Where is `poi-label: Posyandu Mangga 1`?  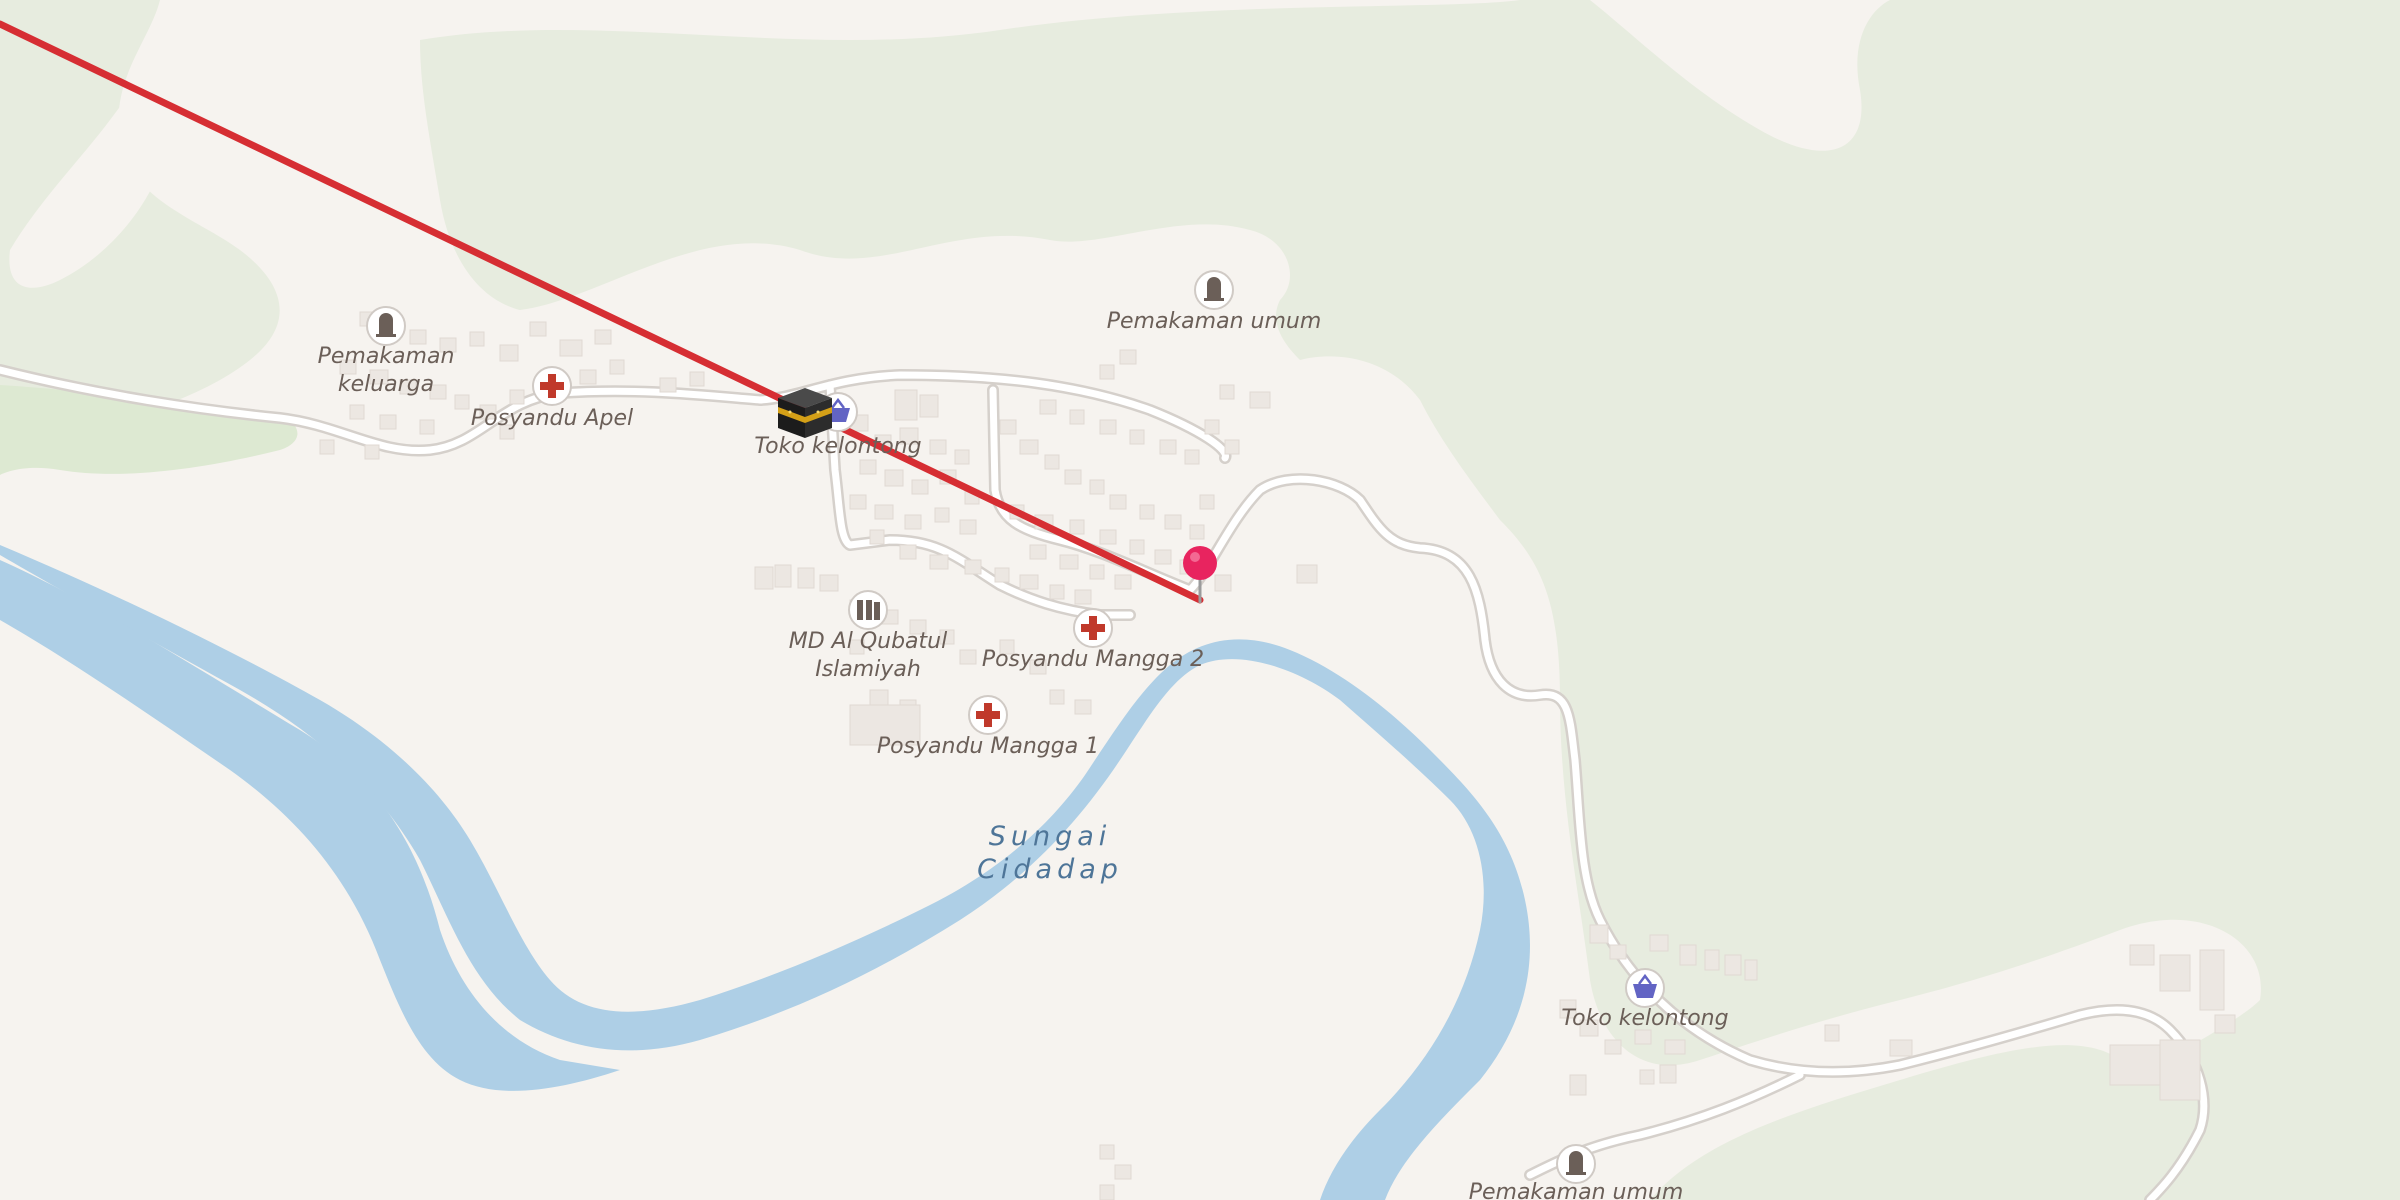
poi-label: Posyandu Mangga 1 is located at coordinates (988, 746).